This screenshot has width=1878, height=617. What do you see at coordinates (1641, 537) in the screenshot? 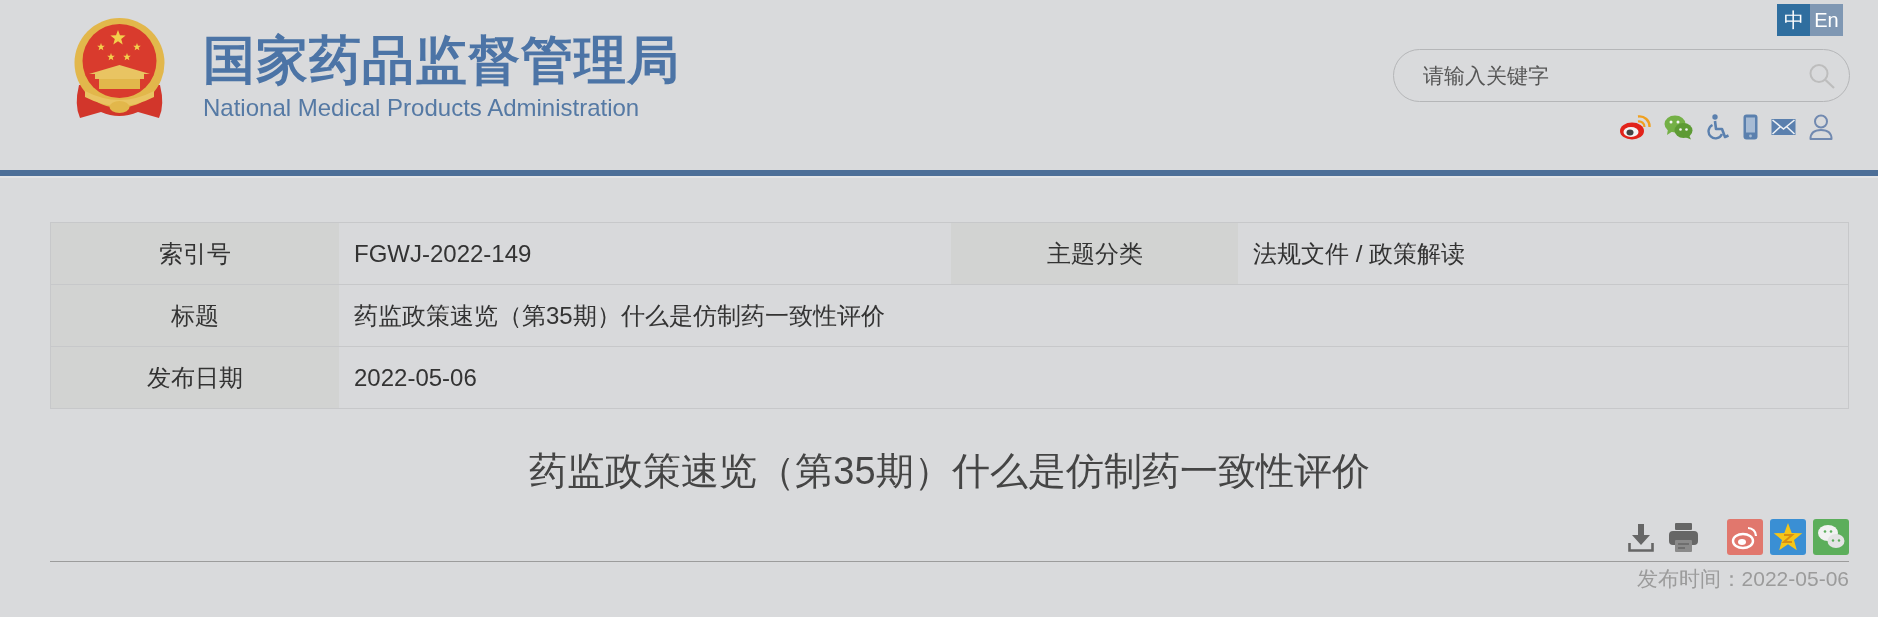
I see `download-icon` at bounding box center [1641, 537].